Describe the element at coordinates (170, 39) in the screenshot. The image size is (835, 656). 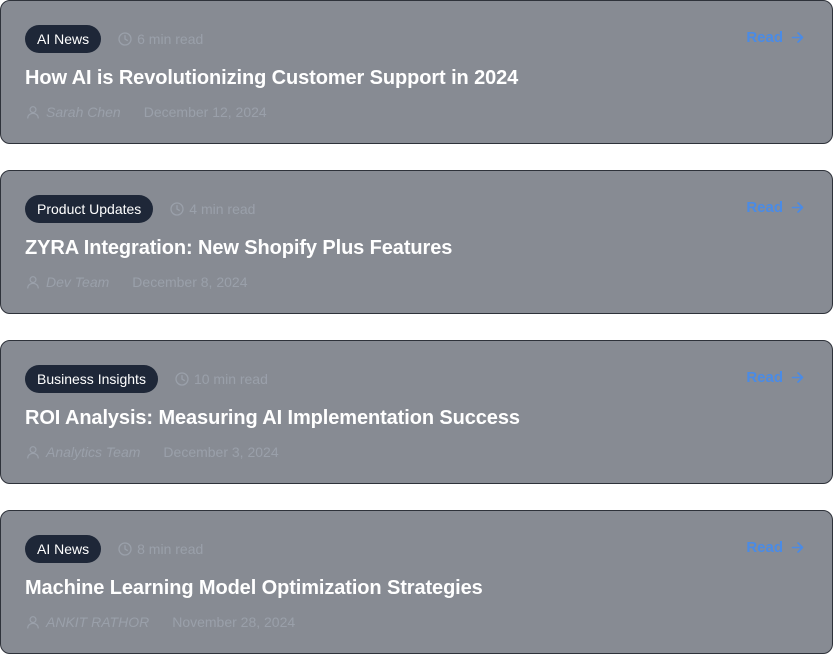
I see `read-time-text: 6 min read` at that location.